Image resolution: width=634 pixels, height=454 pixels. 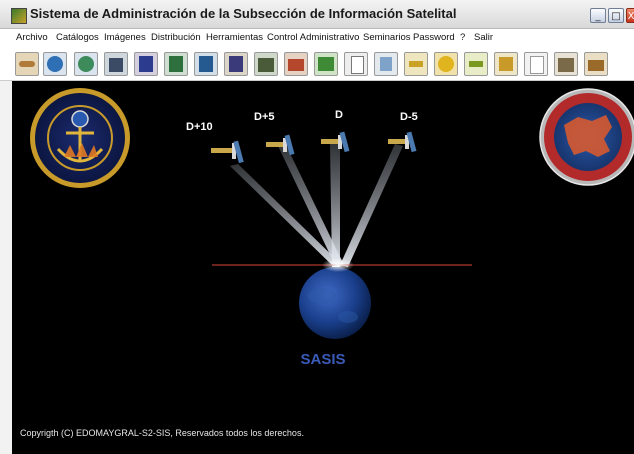 What do you see at coordinates (80, 138) in the screenshot?
I see `naval-intelligence-seal` at bounding box center [80, 138].